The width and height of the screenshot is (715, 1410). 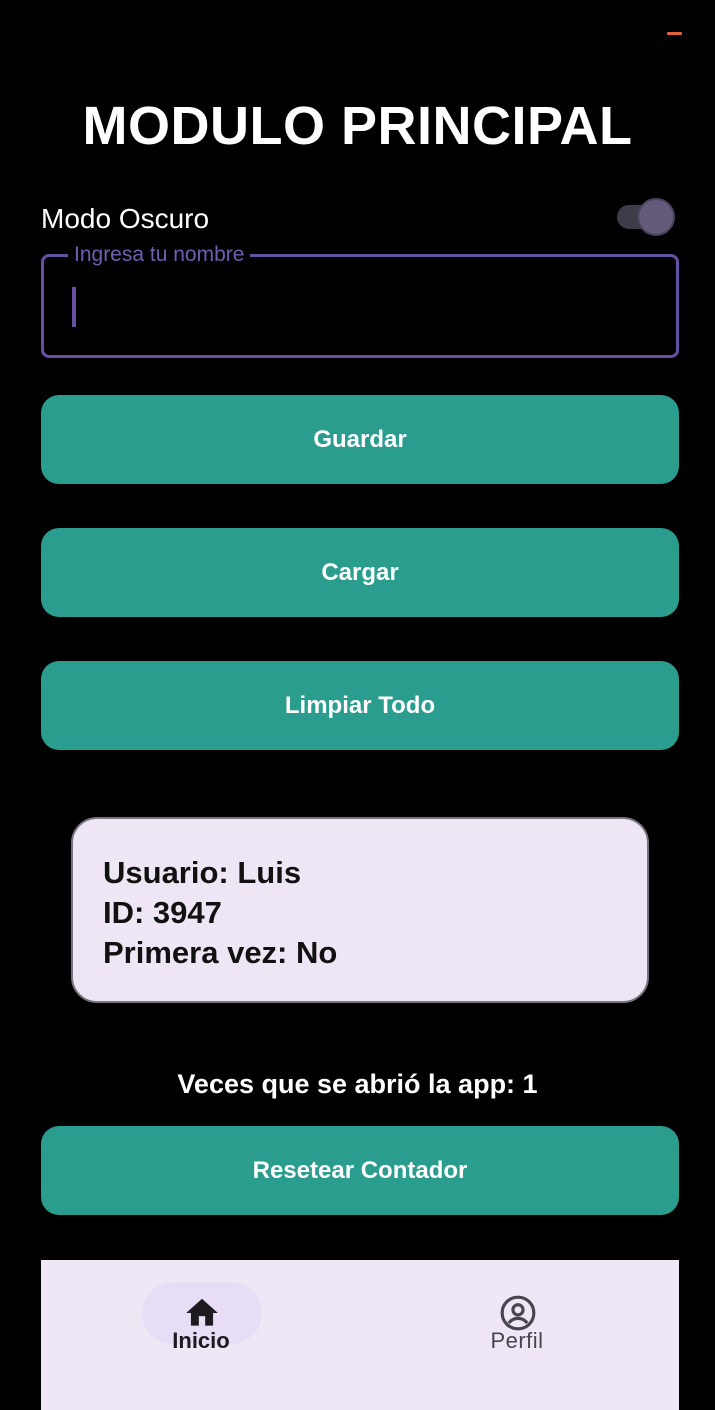 I want to click on nav-item-inicio: Inicio, so click(x=201, y=1322).